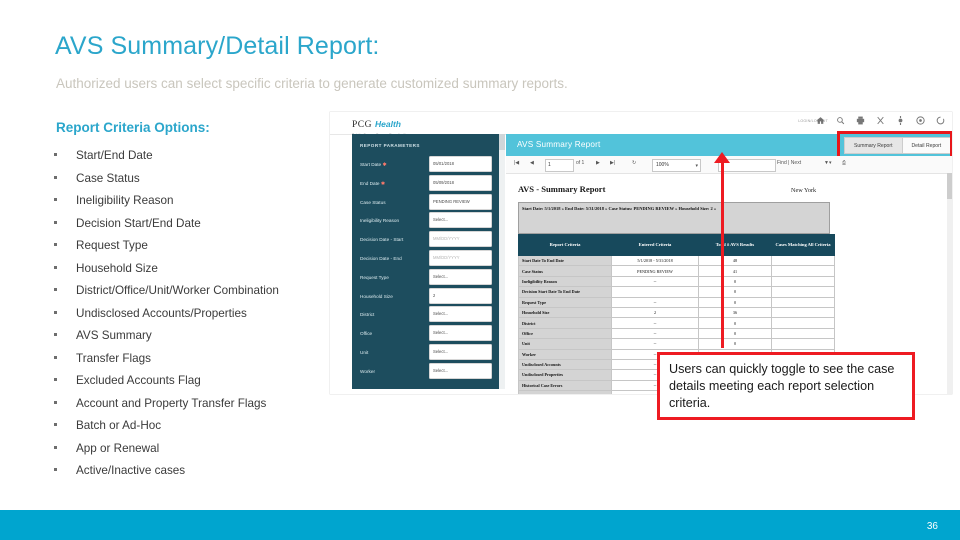 The image size is (960, 540). I want to click on table-cell: Unit, so click(565, 344).